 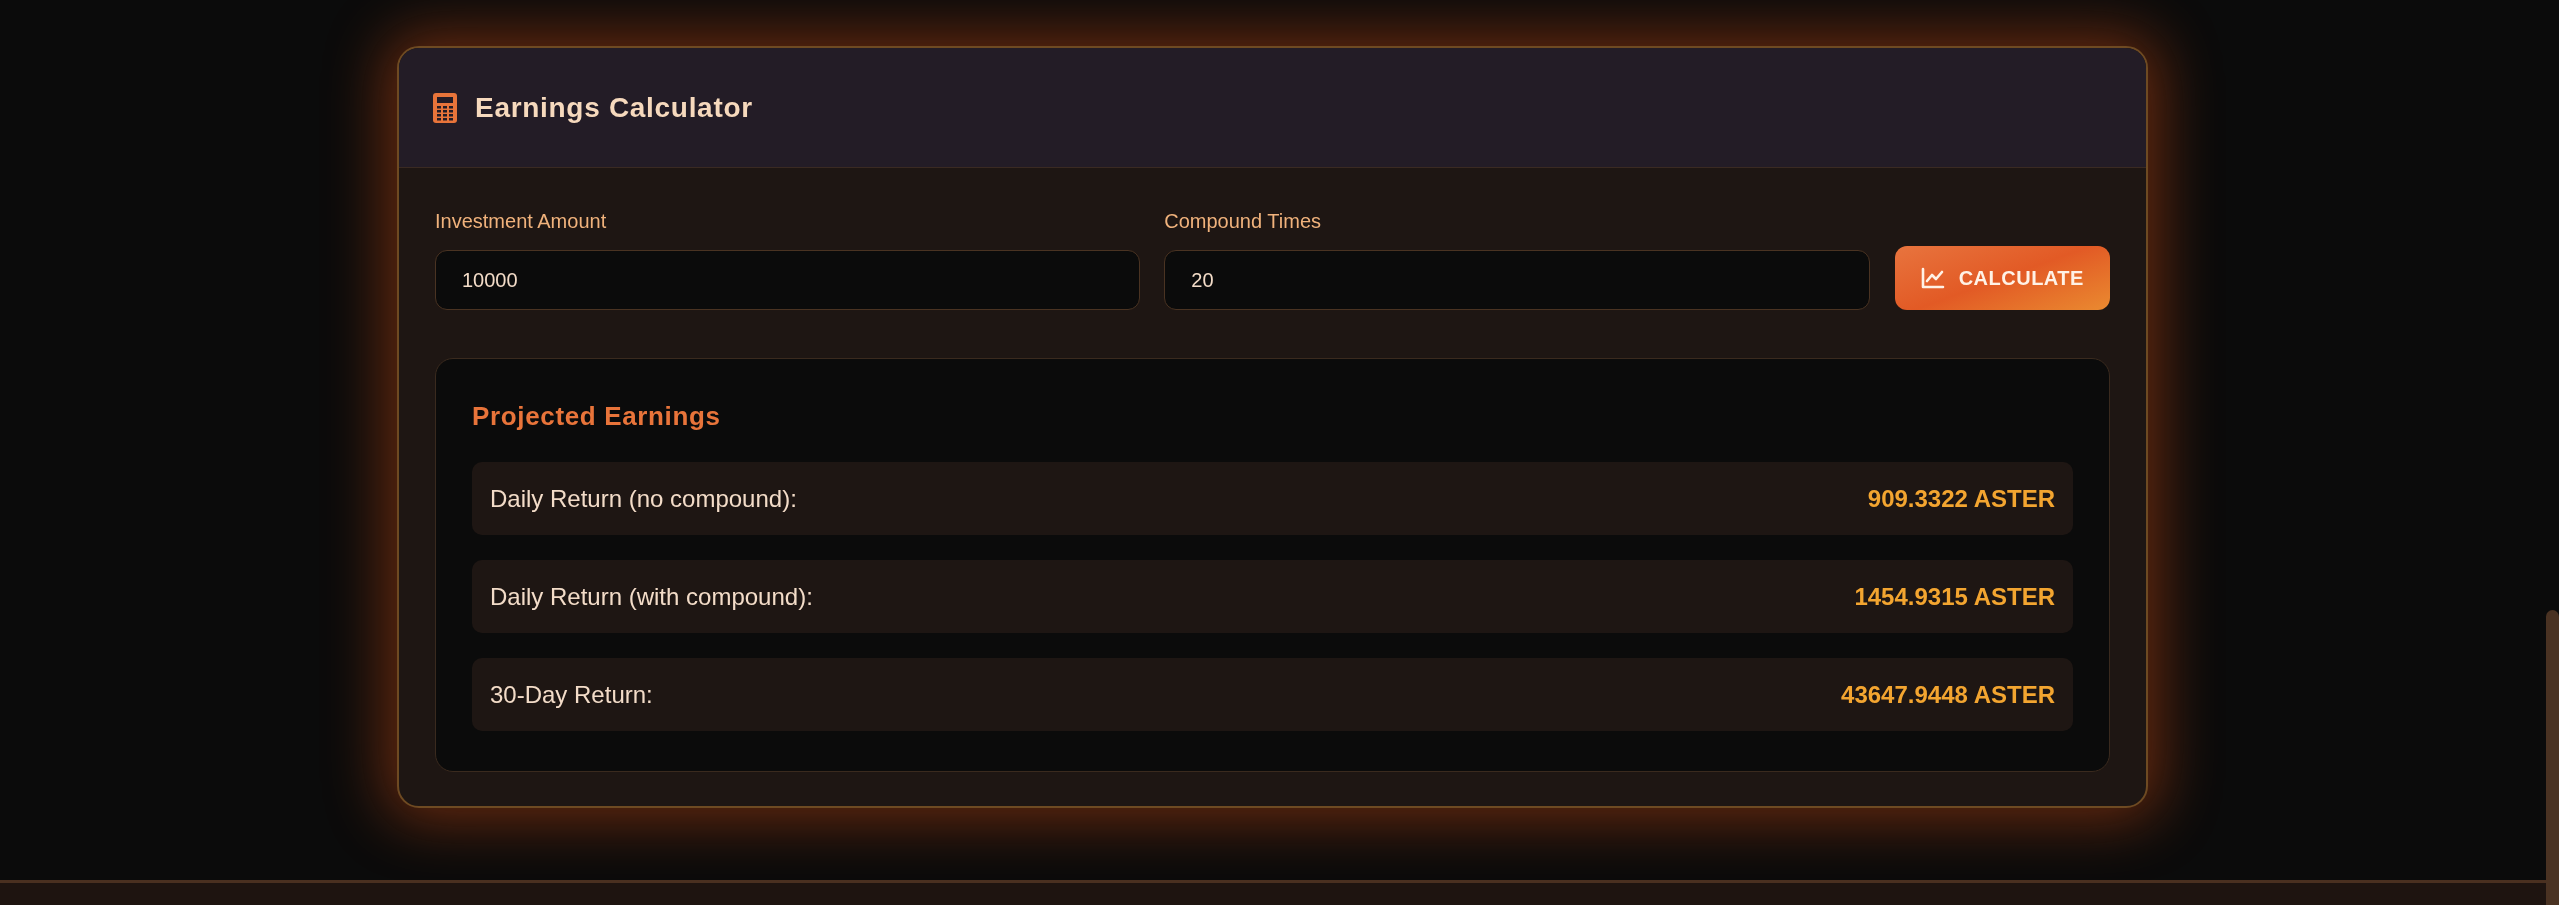 What do you see at coordinates (445, 107) in the screenshot?
I see `calculator-icon` at bounding box center [445, 107].